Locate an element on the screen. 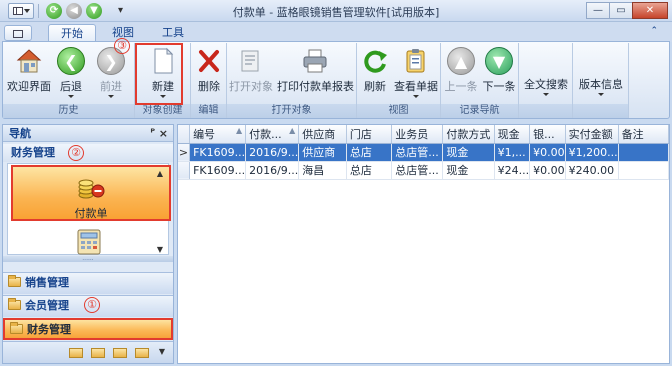  nav-close-icon: × is located at coordinates (163, 133).